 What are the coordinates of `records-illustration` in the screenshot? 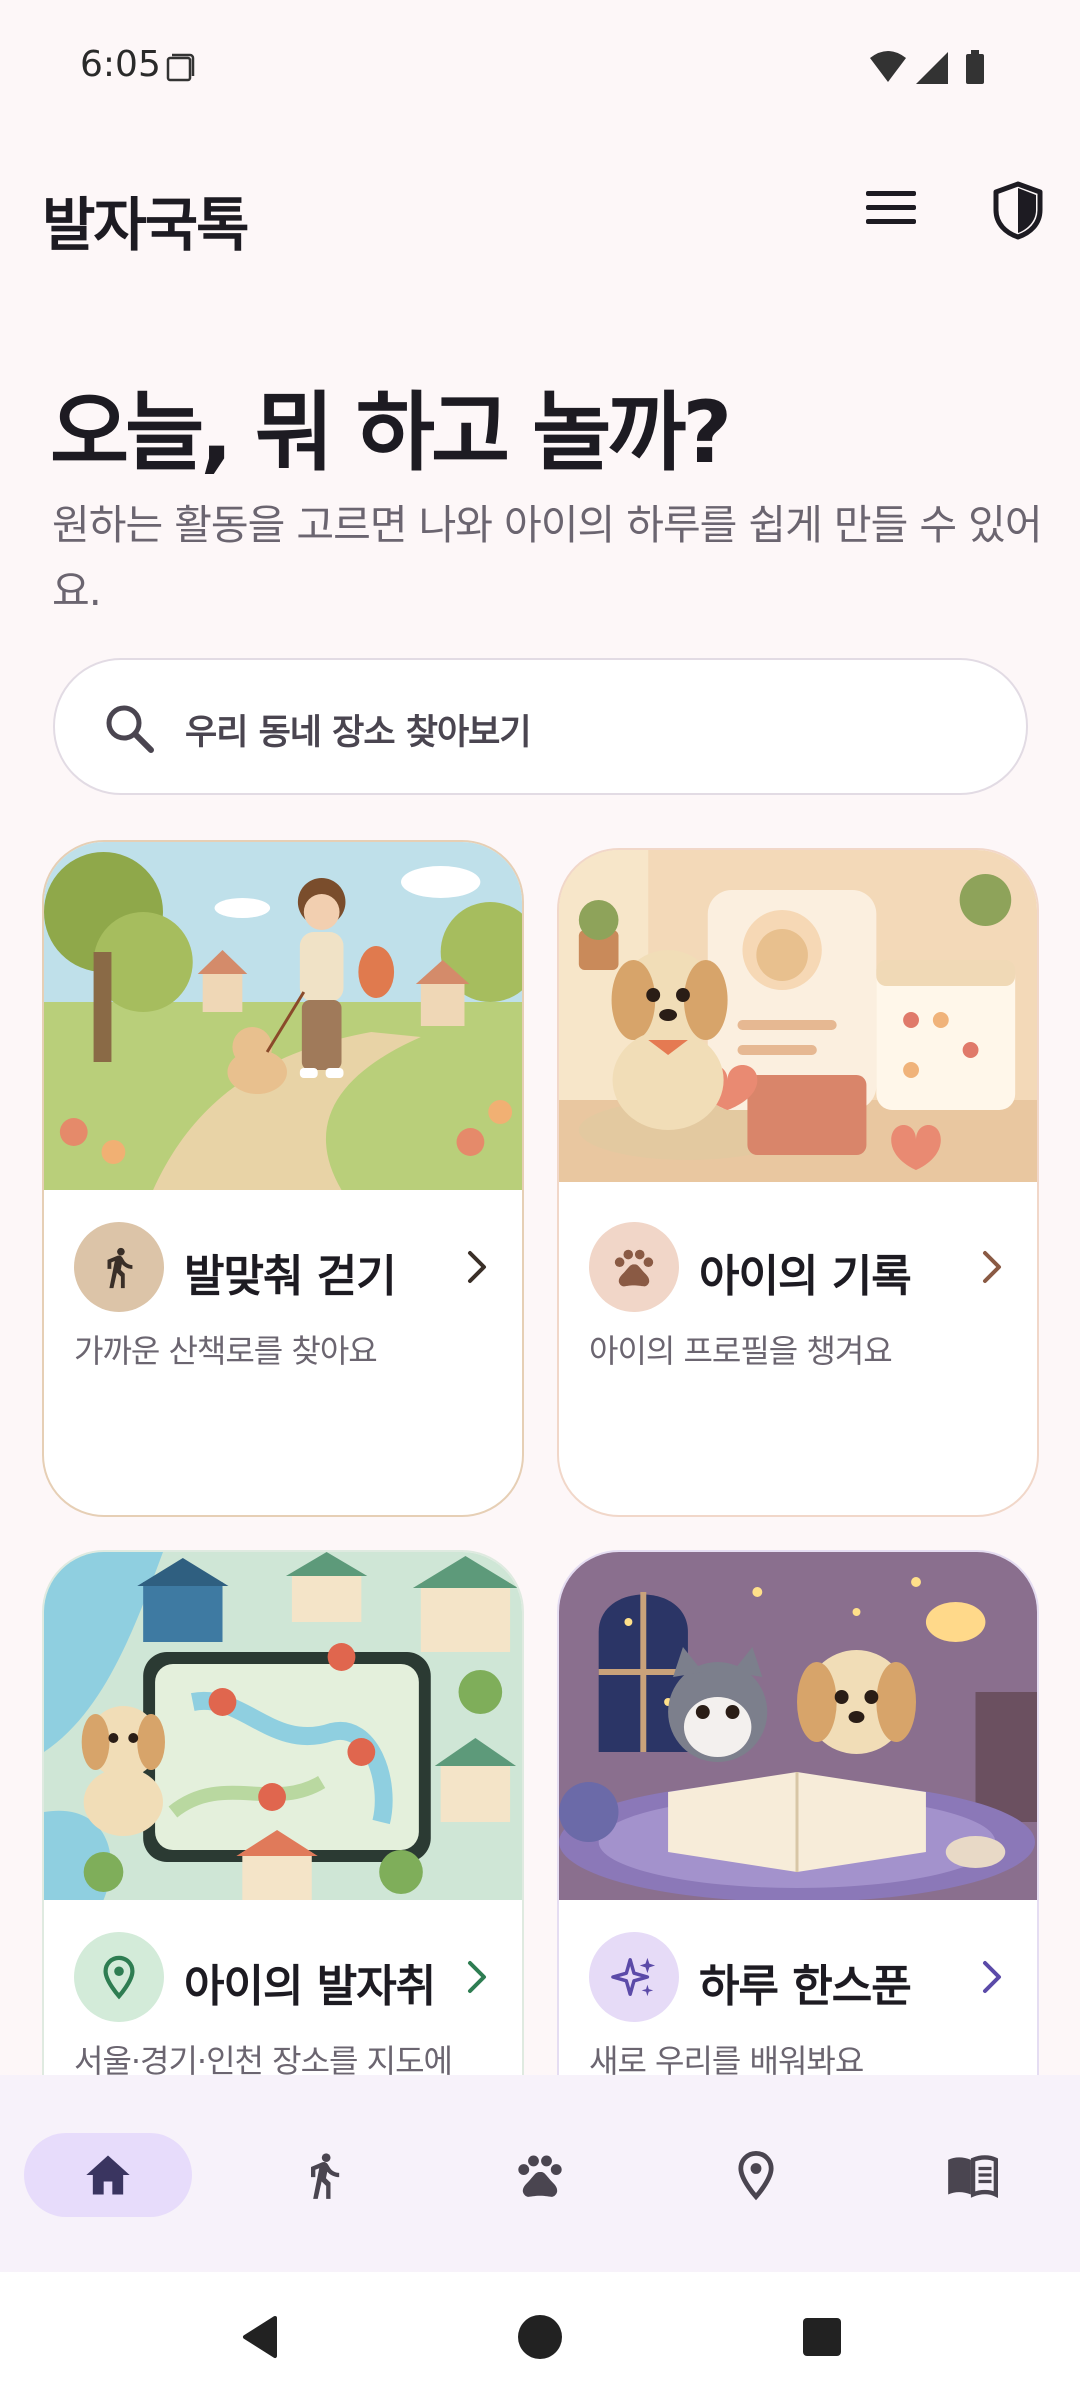 It's located at (798, 1016).